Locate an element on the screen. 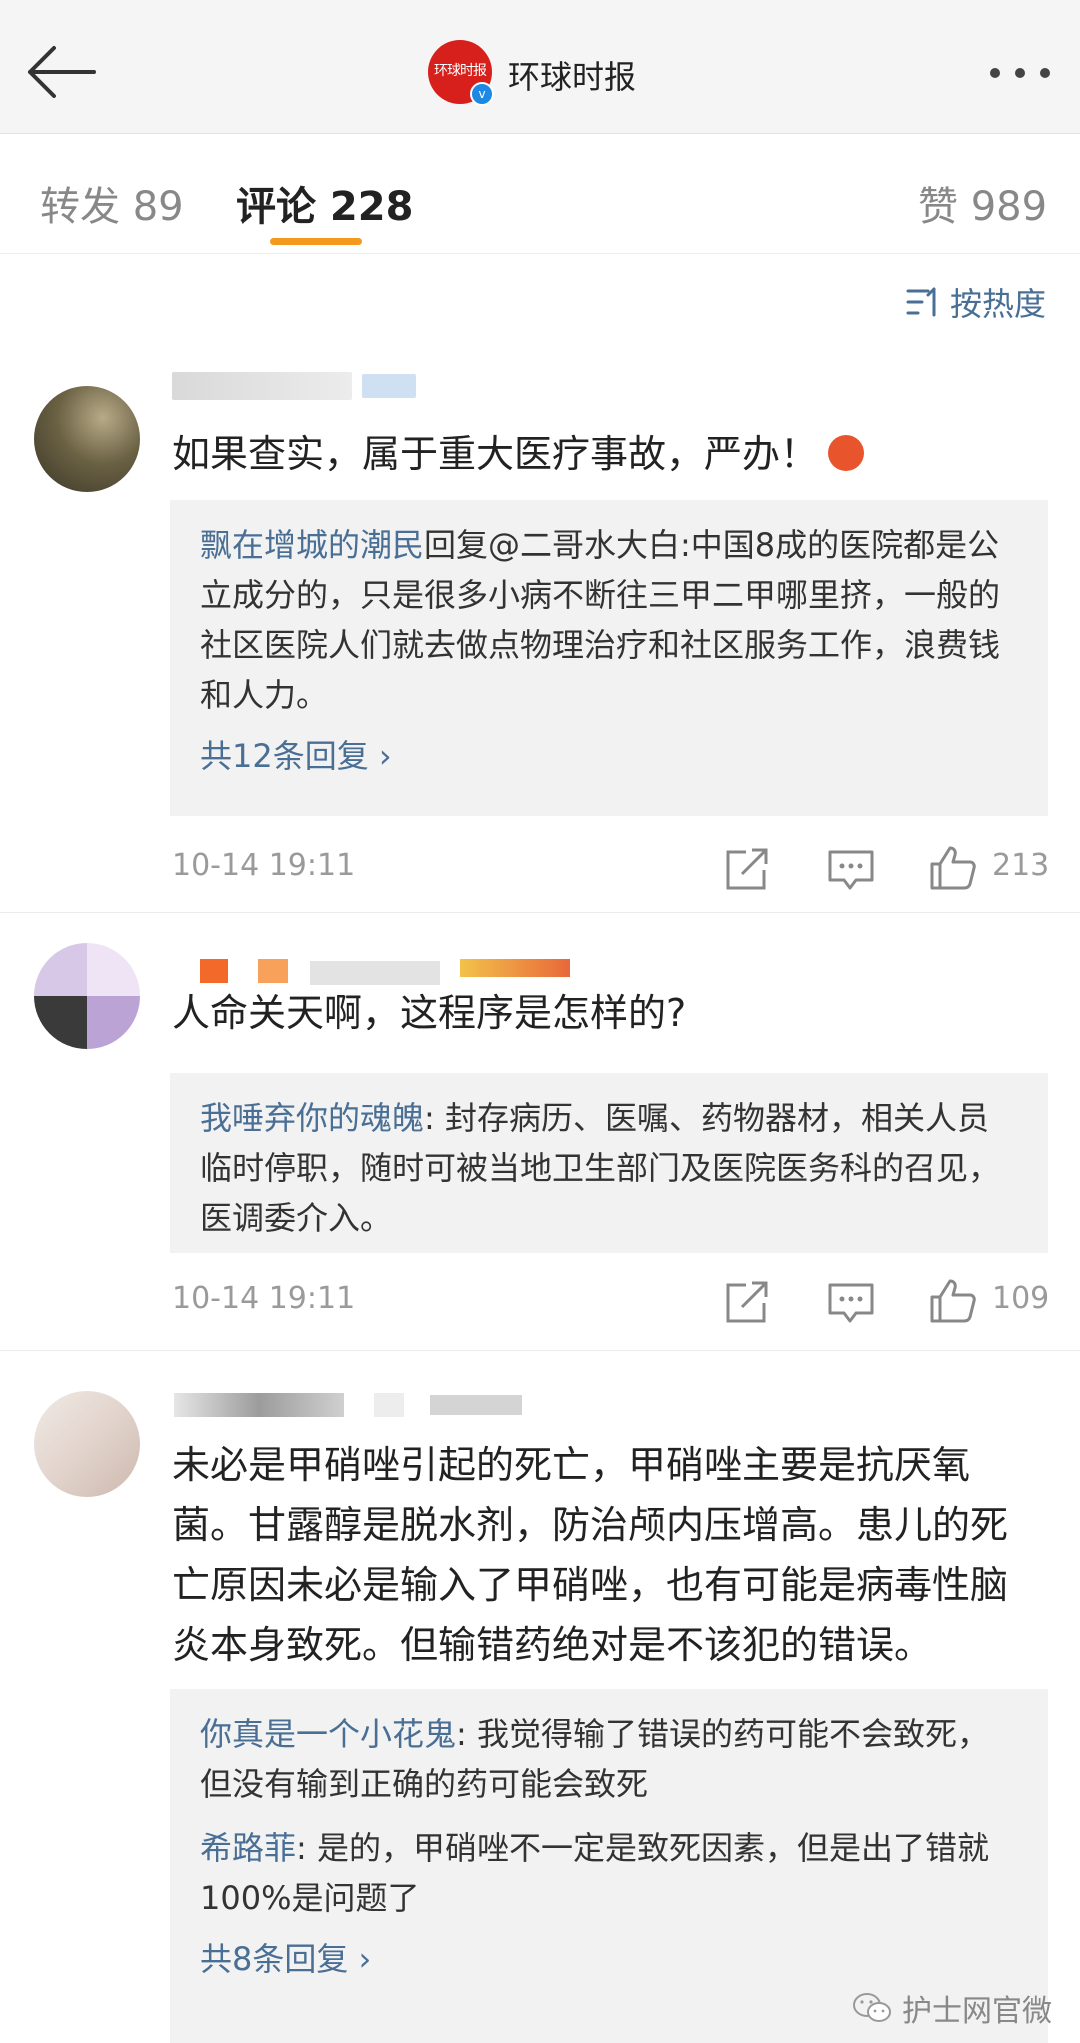  reply-username: 希路菲 is located at coordinates (248, 1848).